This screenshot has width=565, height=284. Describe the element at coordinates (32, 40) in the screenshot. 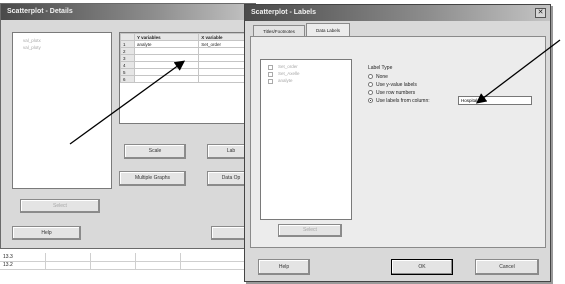

I see `list-item: val_plotx` at that location.